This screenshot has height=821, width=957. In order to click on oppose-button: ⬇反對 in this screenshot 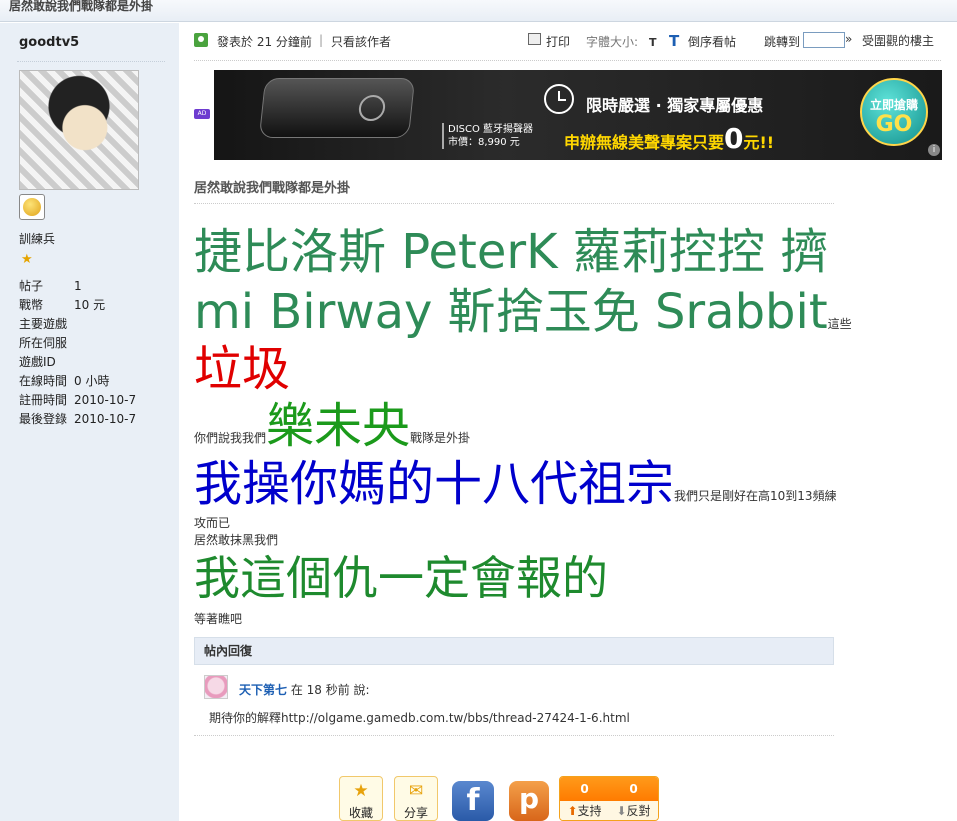, I will do `click(633, 810)`.